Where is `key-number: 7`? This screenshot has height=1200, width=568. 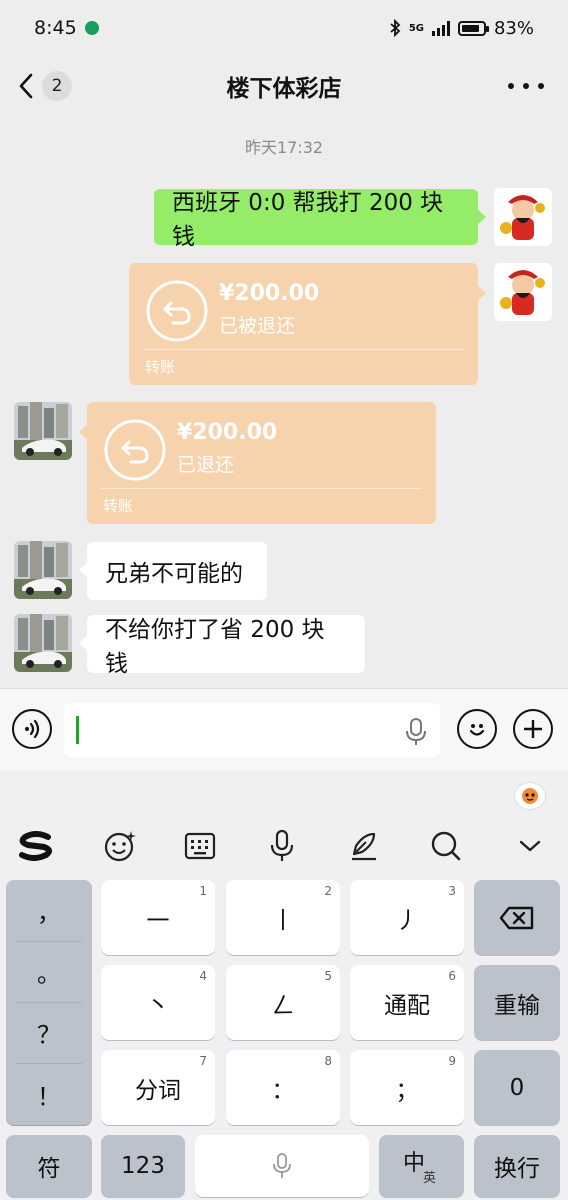
key-number: 7 is located at coordinates (203, 1061).